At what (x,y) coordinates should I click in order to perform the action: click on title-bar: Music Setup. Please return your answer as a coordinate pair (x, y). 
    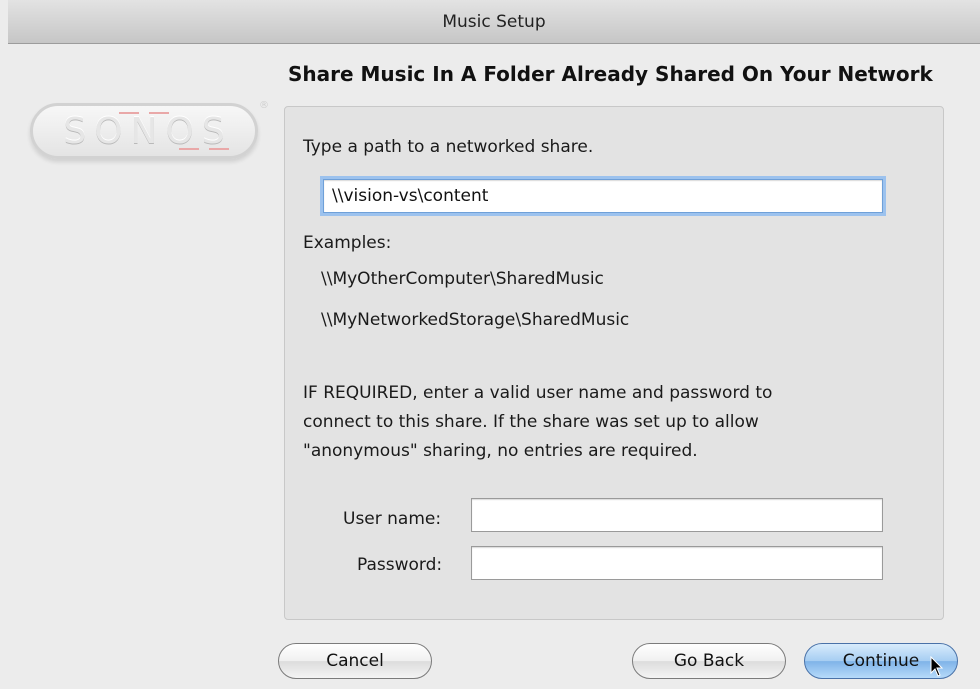
    Looking at the image, I should click on (494, 22).